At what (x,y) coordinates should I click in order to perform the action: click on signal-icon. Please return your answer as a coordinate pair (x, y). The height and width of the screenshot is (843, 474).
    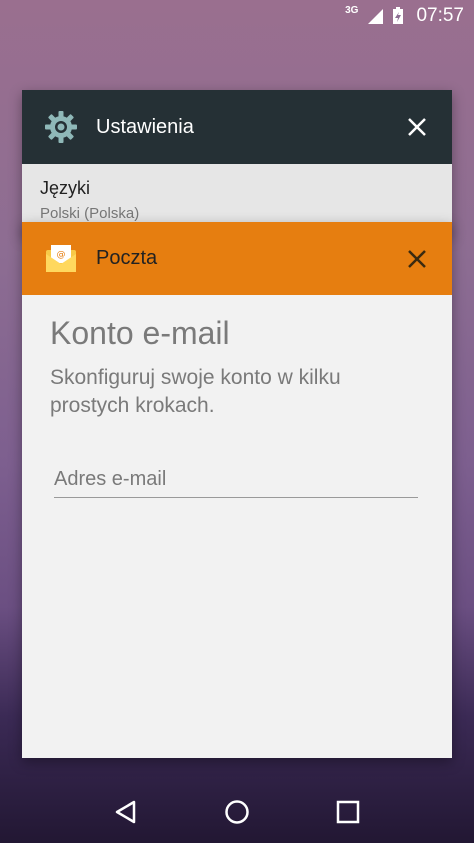
    Looking at the image, I should click on (376, 16).